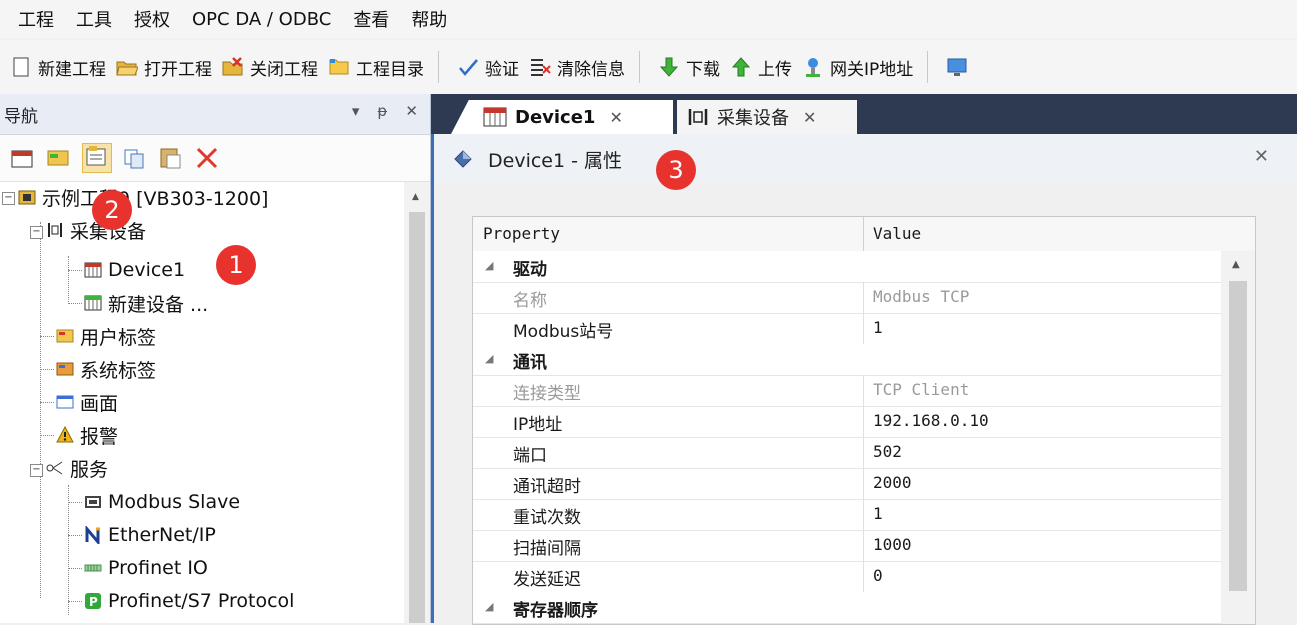 This screenshot has height=625, width=1297. Describe the element at coordinates (468, 67) in the screenshot. I see `checkmark-icon` at that location.